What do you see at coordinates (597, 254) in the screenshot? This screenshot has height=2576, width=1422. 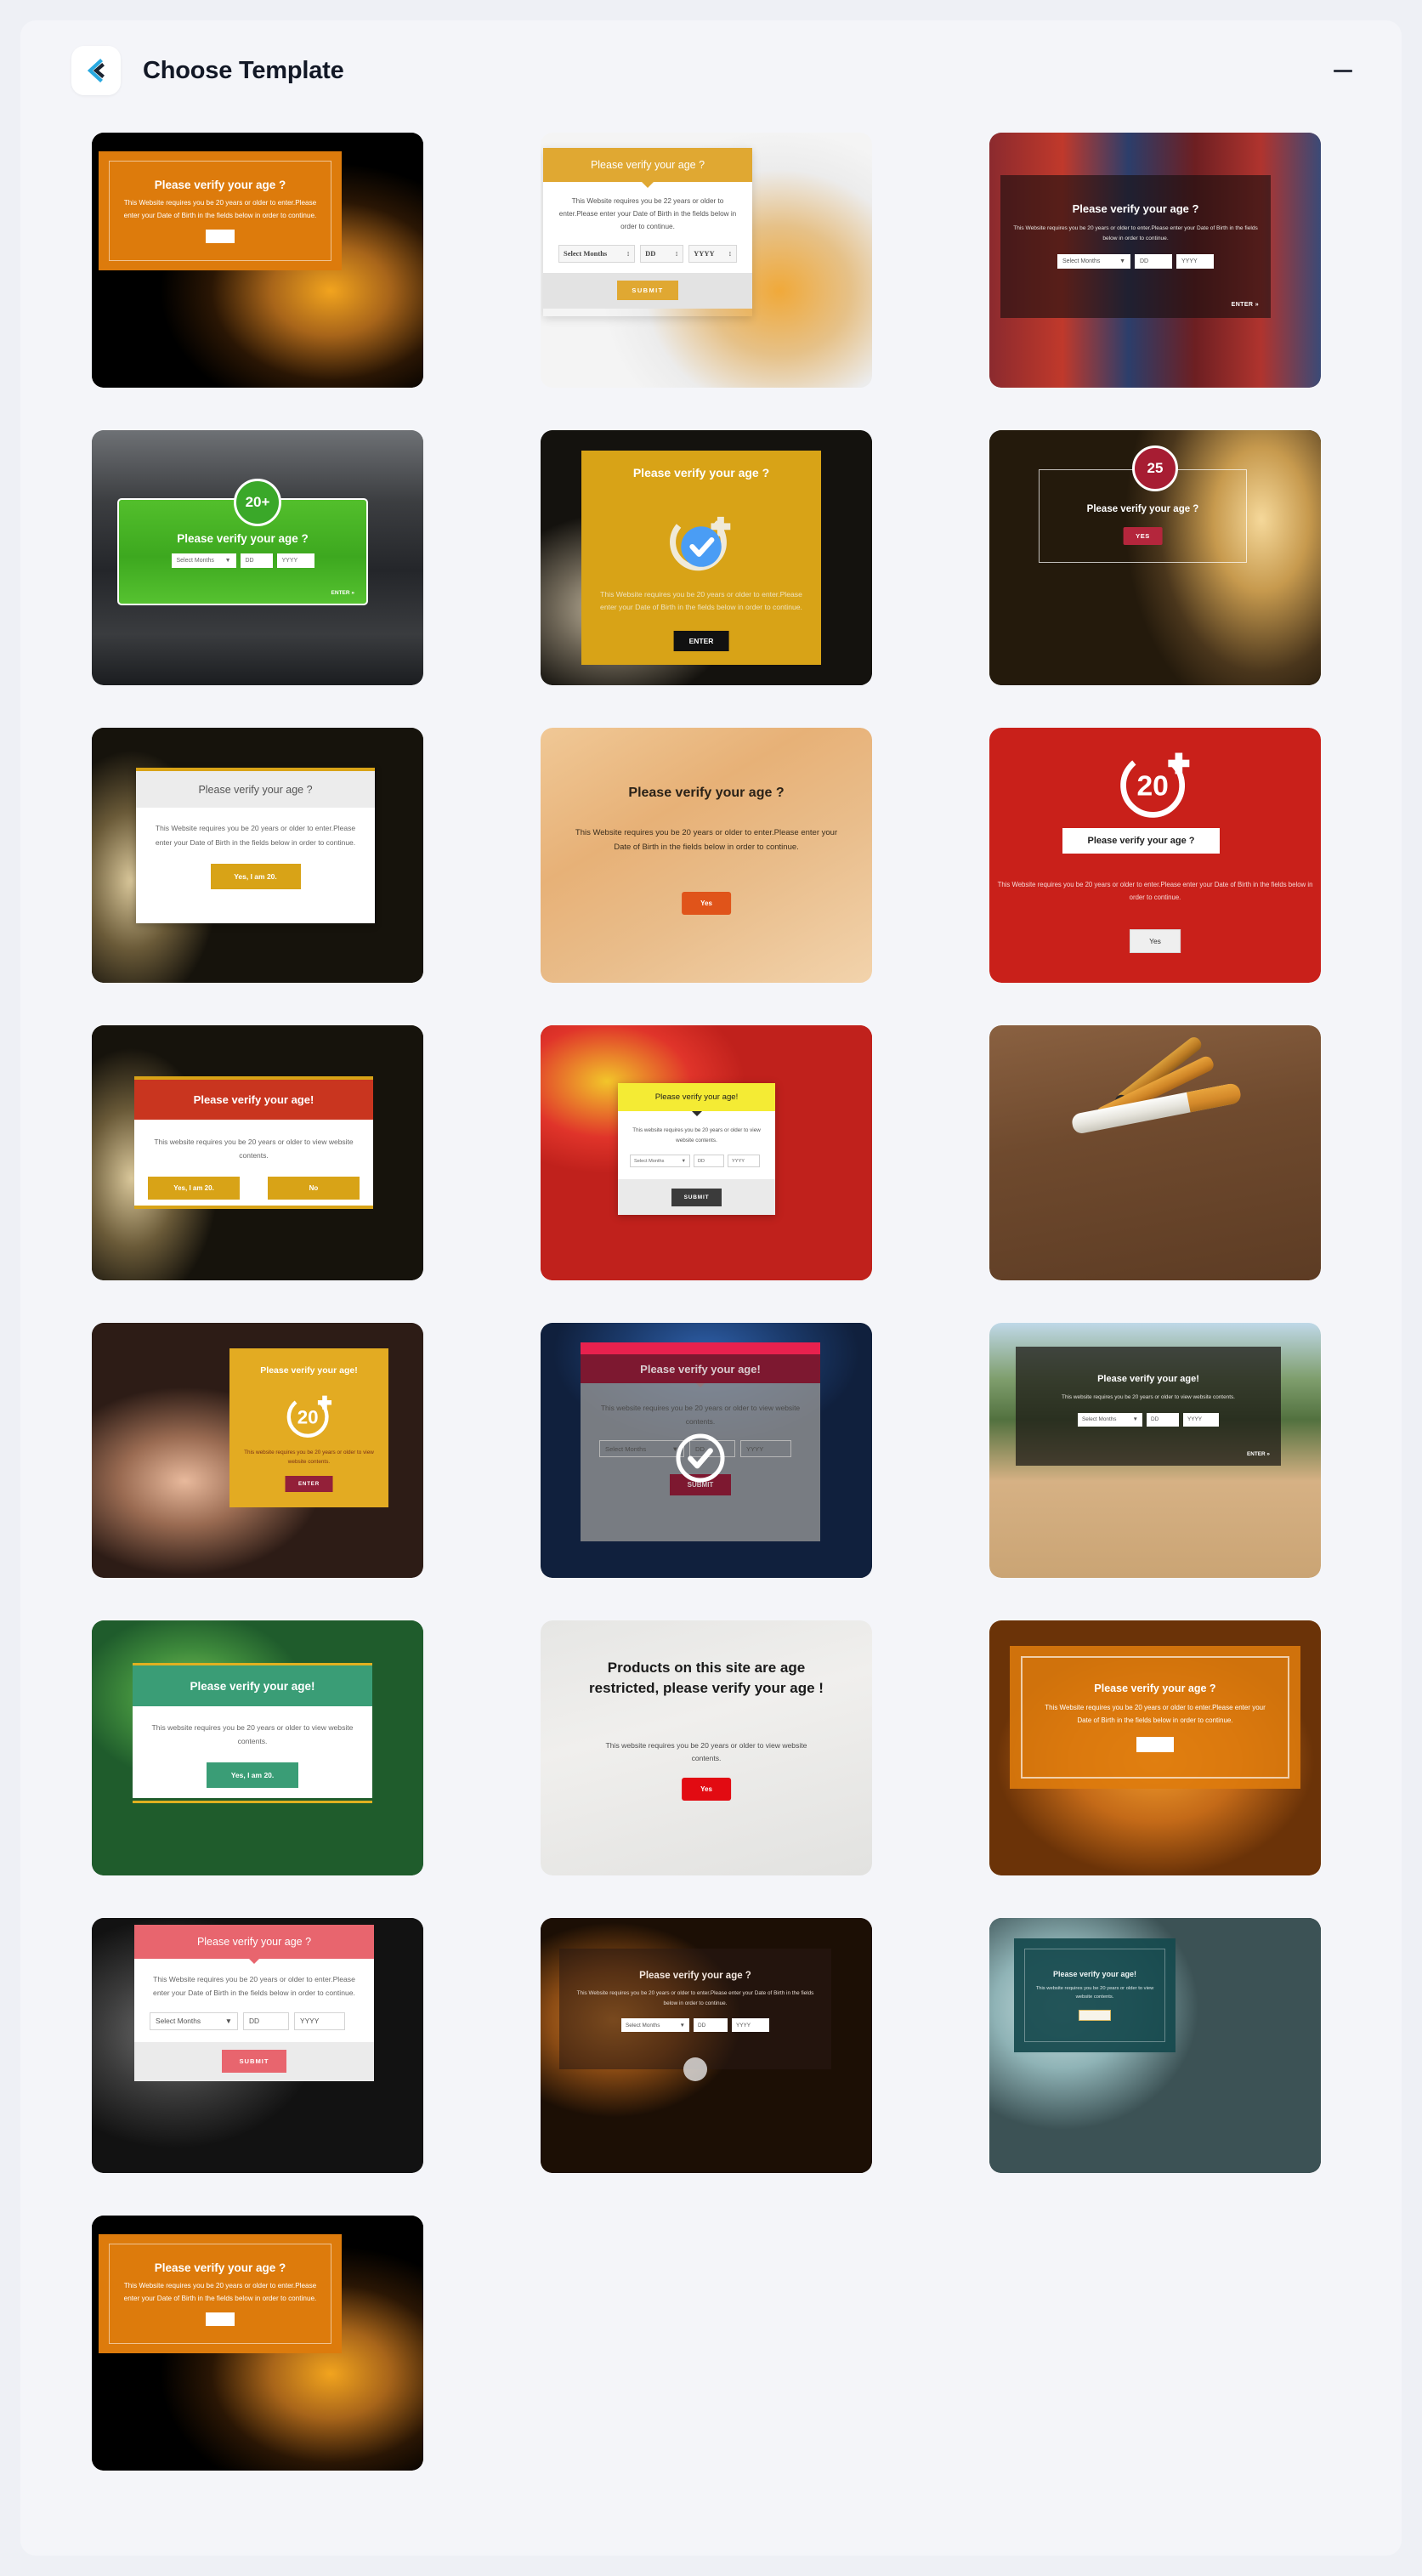 I see `month-select: Select Months ↕` at bounding box center [597, 254].